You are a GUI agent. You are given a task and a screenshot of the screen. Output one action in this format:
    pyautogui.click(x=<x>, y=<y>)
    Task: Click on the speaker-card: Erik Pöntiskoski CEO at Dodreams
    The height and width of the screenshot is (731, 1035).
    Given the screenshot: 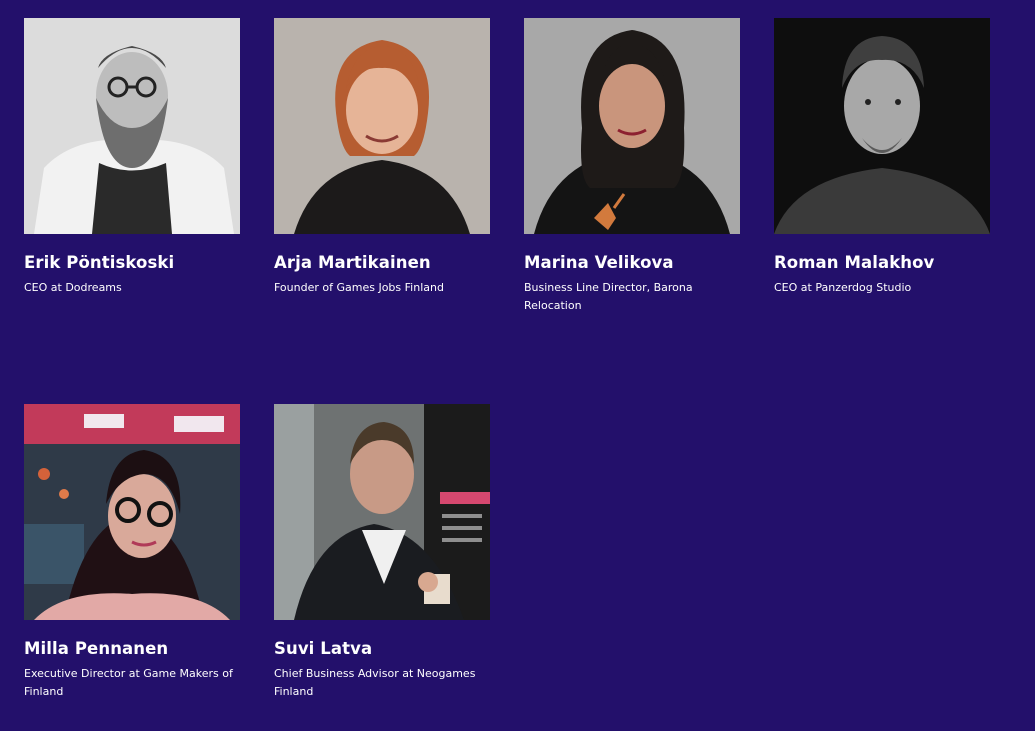 What is the action you would take?
    pyautogui.click(x=132, y=157)
    